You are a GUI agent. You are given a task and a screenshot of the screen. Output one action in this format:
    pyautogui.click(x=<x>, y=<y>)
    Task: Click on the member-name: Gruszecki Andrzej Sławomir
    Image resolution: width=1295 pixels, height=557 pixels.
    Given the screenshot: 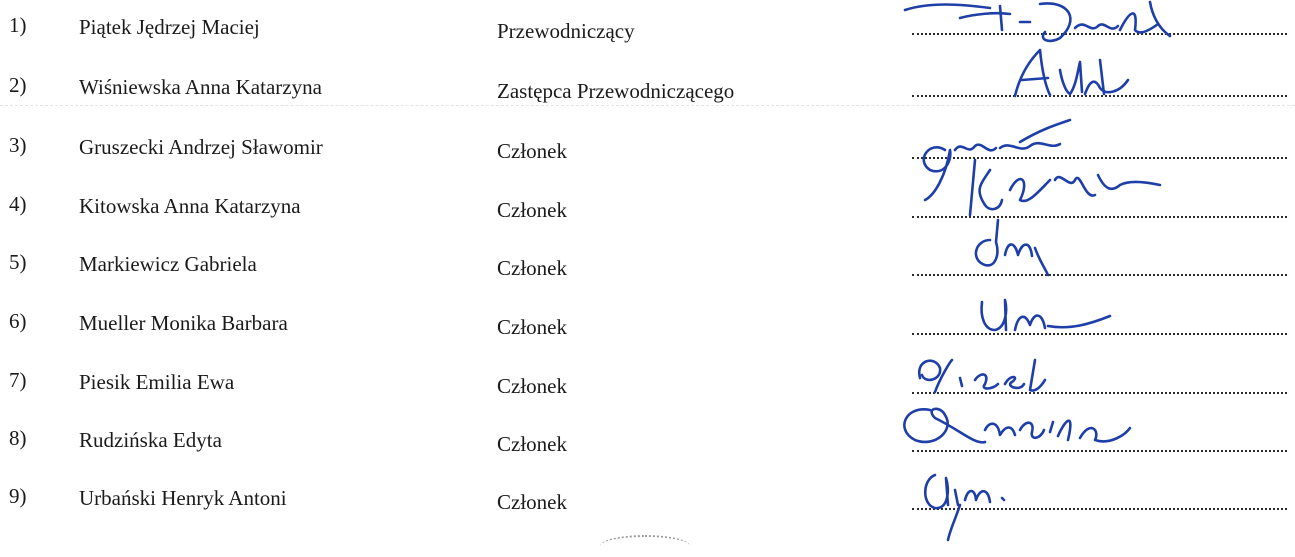 What is the action you would take?
    pyautogui.click(x=201, y=147)
    